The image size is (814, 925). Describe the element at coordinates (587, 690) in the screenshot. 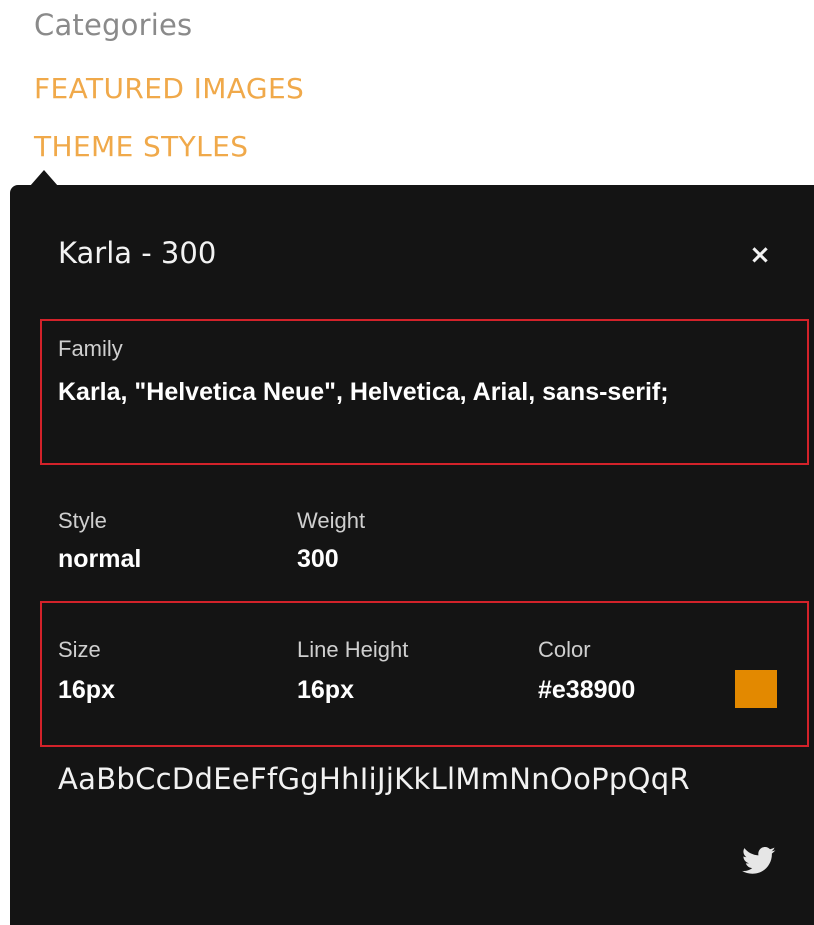

I see `color-value: #e38900` at that location.